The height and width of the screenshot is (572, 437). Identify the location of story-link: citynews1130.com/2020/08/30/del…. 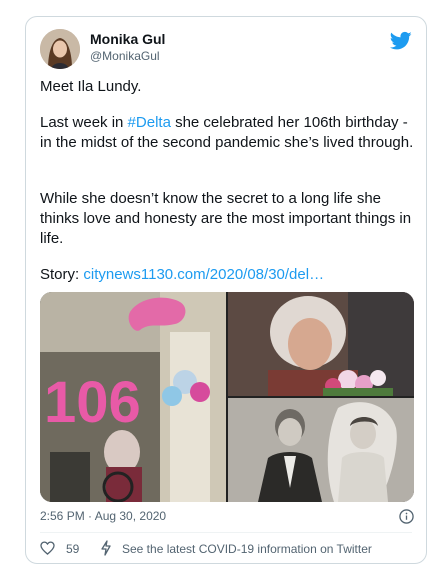
(203, 274).